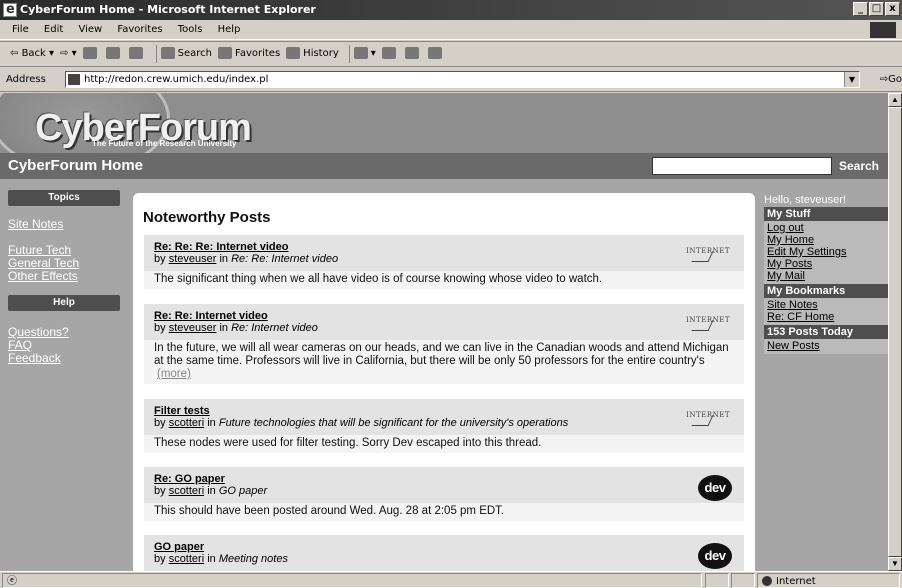 The image size is (902, 588). What do you see at coordinates (859, 166) in the screenshot?
I see `site-search-button: Search` at bounding box center [859, 166].